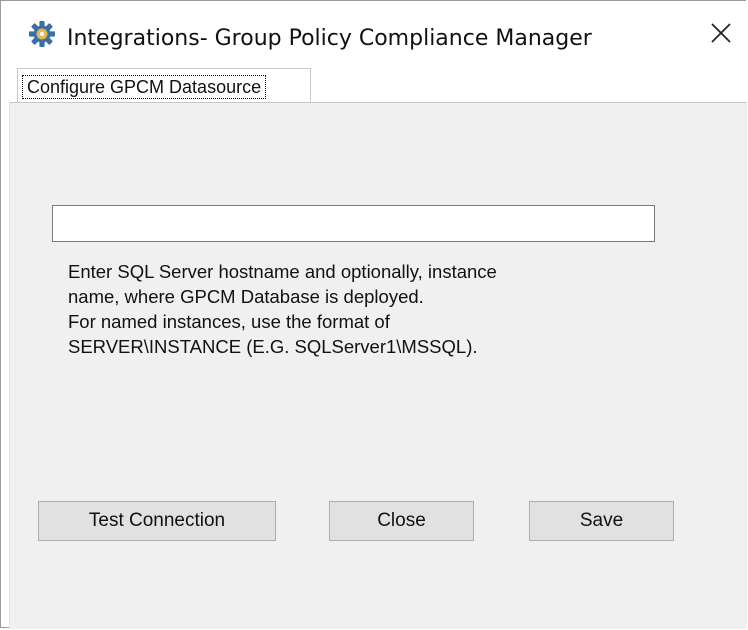 This screenshot has width=748, height=630. What do you see at coordinates (353, 223) in the screenshot?
I see `sql-server-input` at bounding box center [353, 223].